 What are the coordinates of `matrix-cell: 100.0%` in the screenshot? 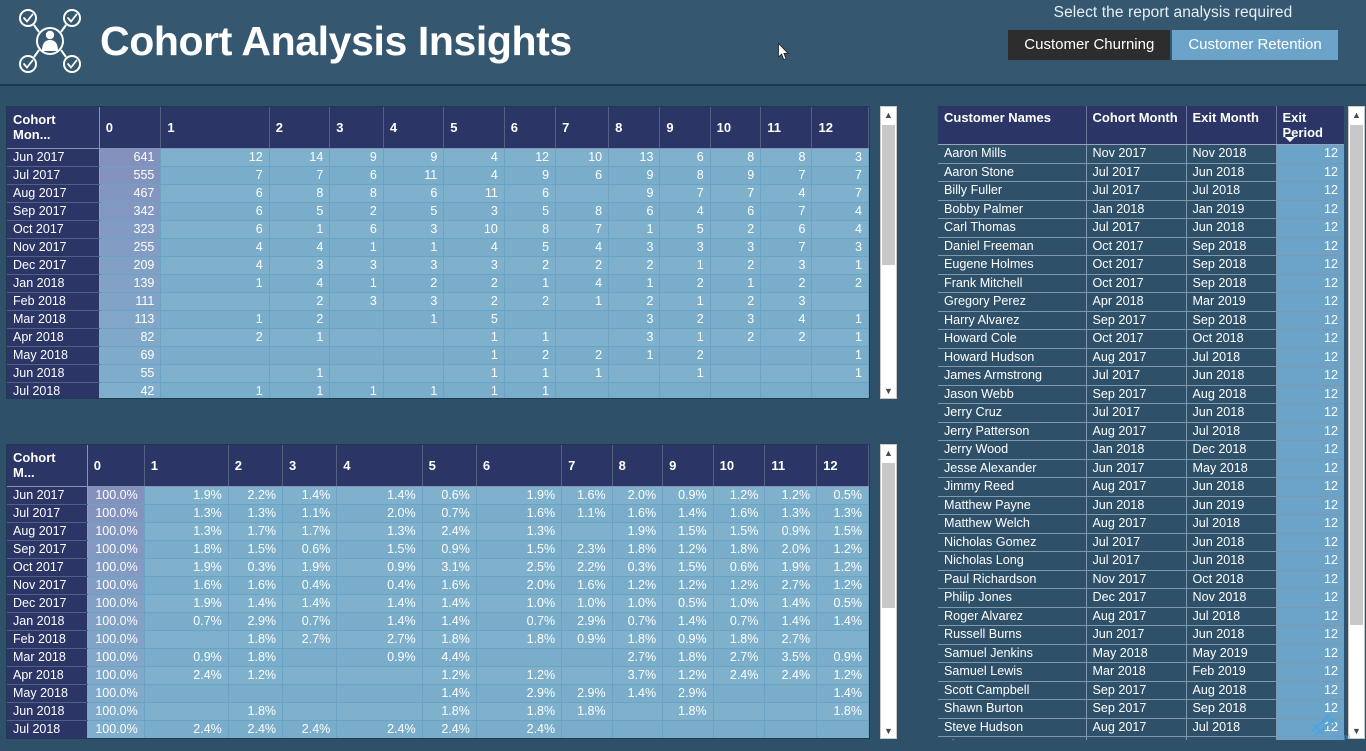 It's located at (116, 531).